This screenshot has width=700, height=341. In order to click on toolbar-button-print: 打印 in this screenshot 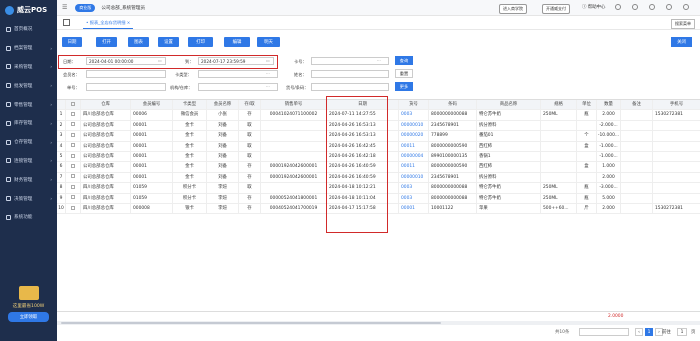, I will do `click(200, 42)`.